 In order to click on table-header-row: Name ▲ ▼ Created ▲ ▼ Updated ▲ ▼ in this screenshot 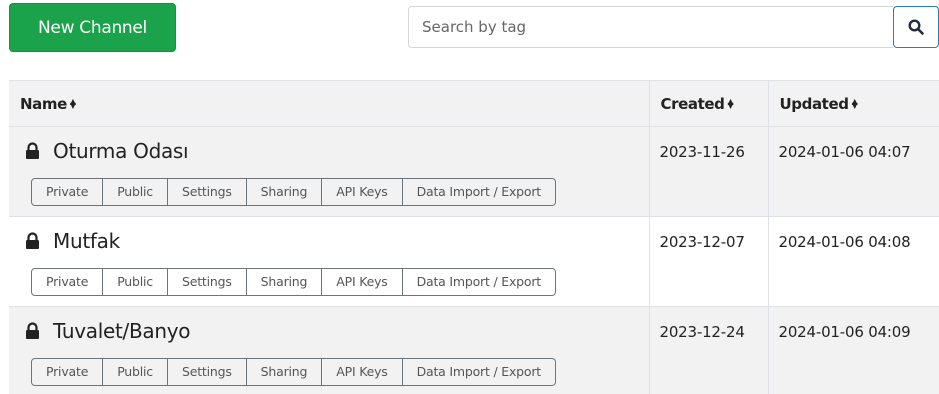, I will do `click(474, 103)`.